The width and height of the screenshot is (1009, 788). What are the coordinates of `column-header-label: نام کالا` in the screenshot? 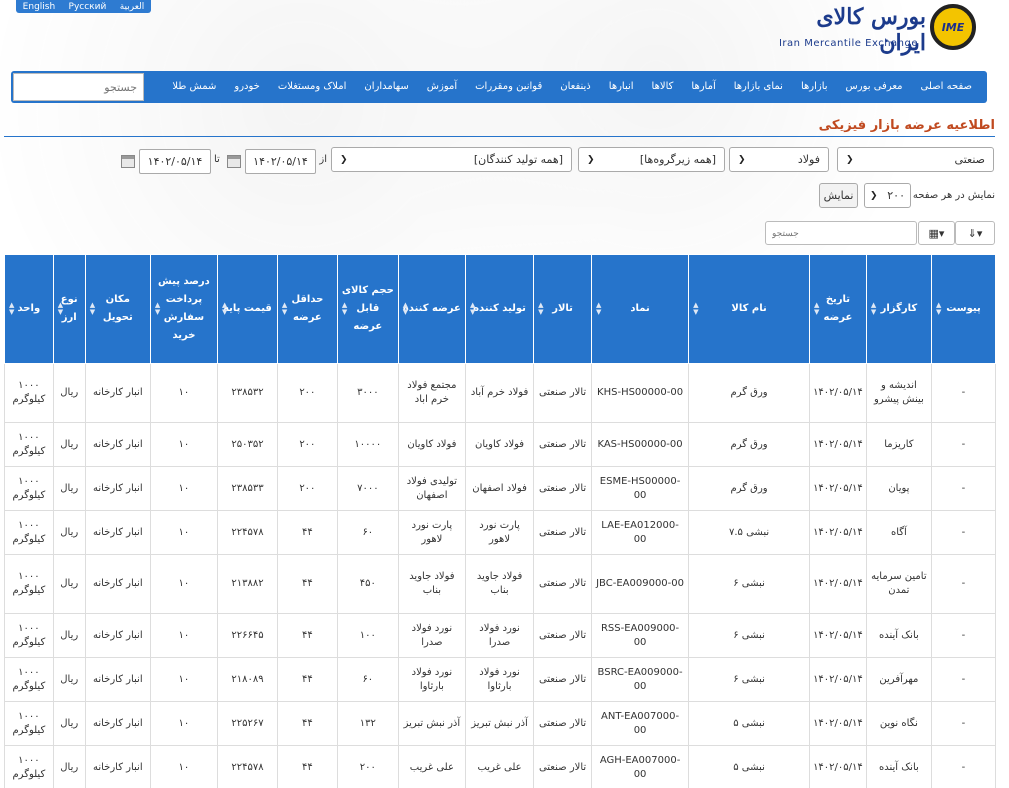 It's located at (749, 308).